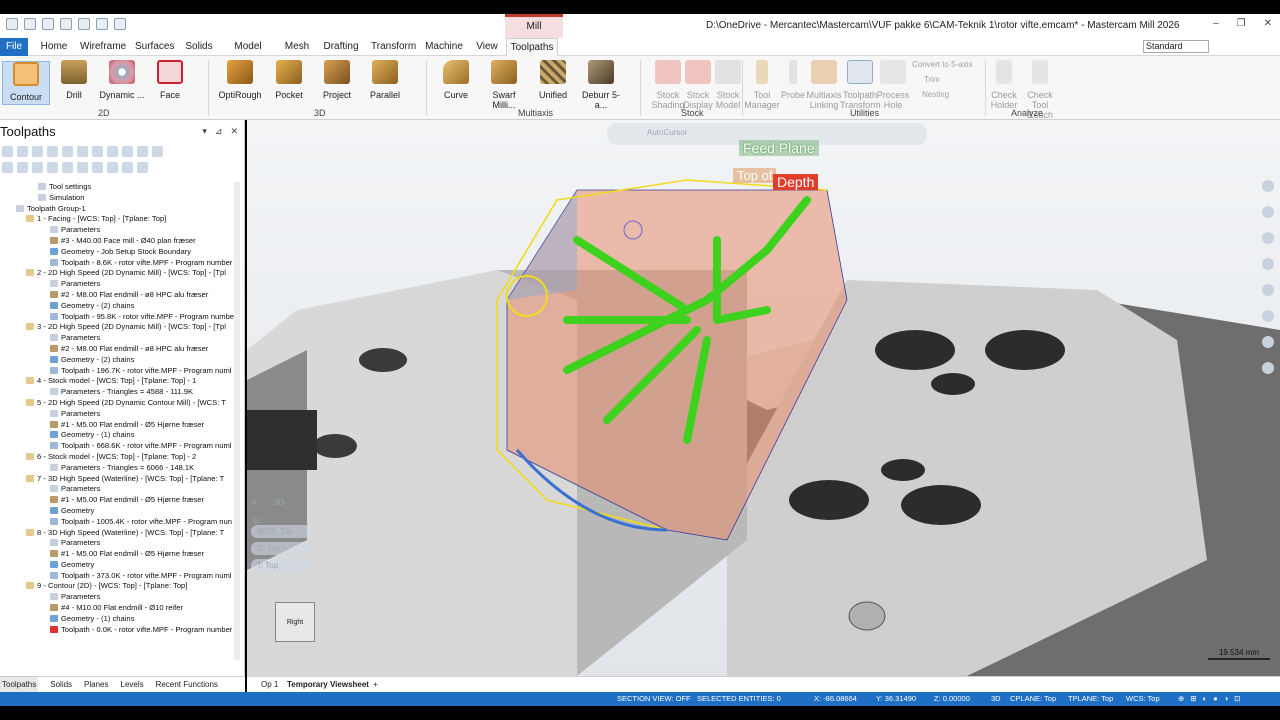 This screenshot has width=1280, height=720. What do you see at coordinates (1268, 238) in the screenshot?
I see `rotate-icon` at bounding box center [1268, 238].